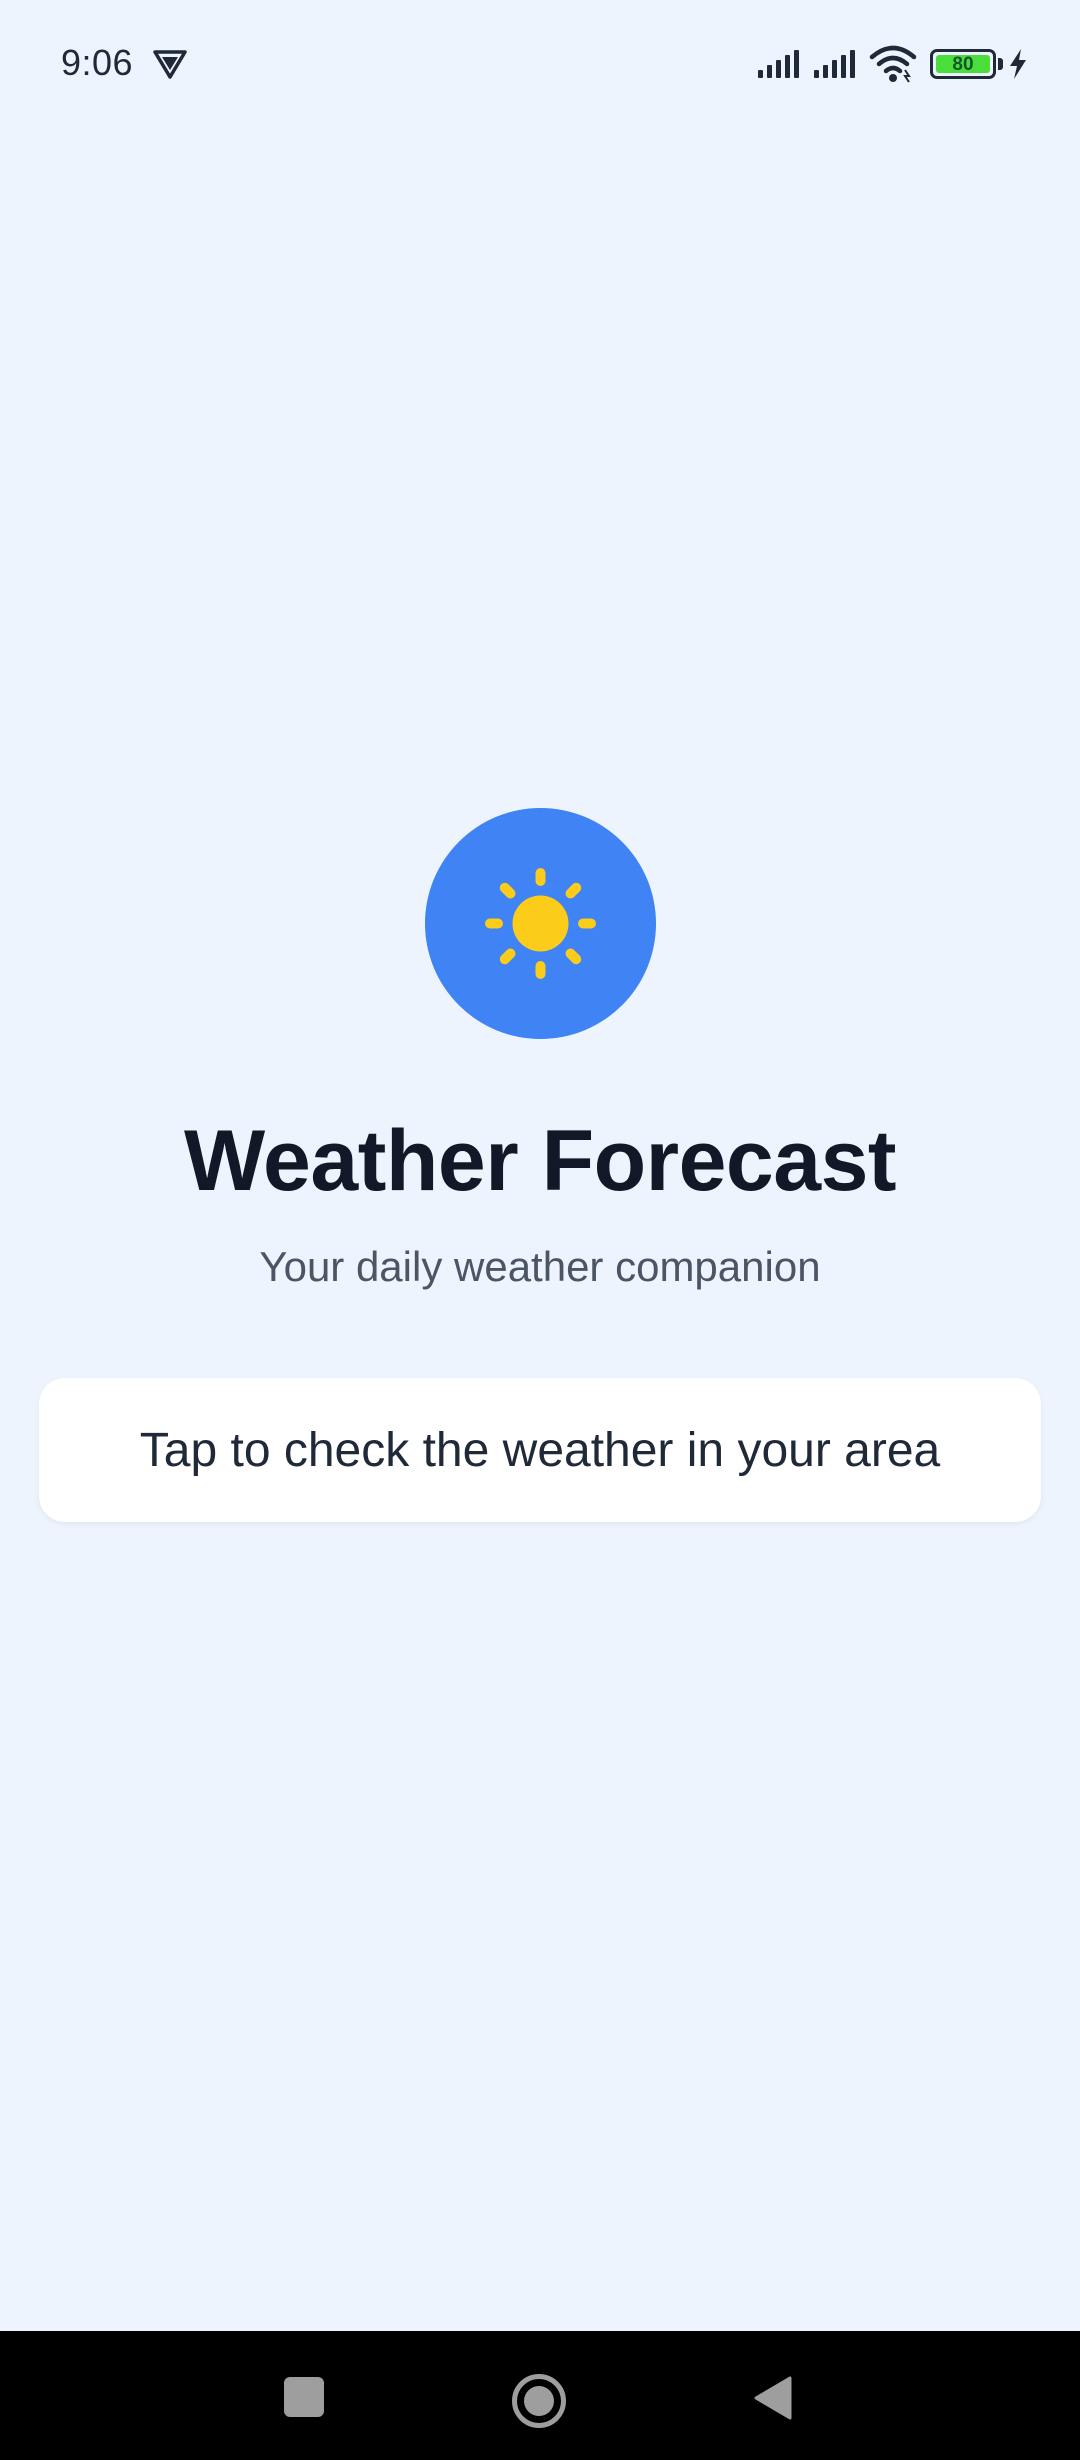  Describe the element at coordinates (540, 1161) in the screenshot. I see `app-title: Weather Forecast` at that location.